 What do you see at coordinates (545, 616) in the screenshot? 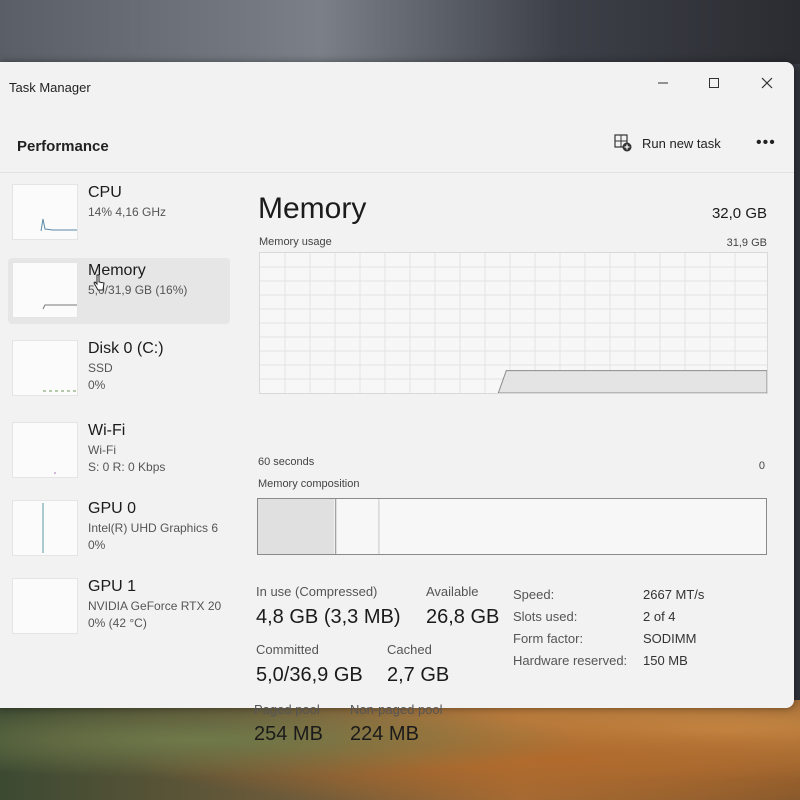
I see `slots-used-label: Slots used:` at bounding box center [545, 616].